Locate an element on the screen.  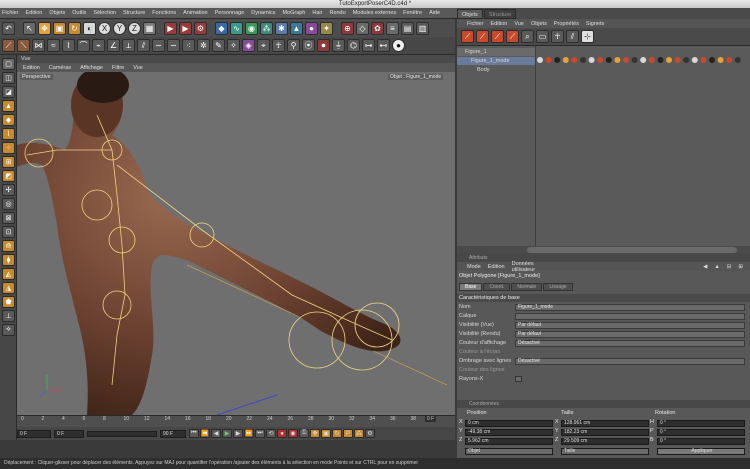
timeline-icon: ⏺ is located at coordinates (323, 45).